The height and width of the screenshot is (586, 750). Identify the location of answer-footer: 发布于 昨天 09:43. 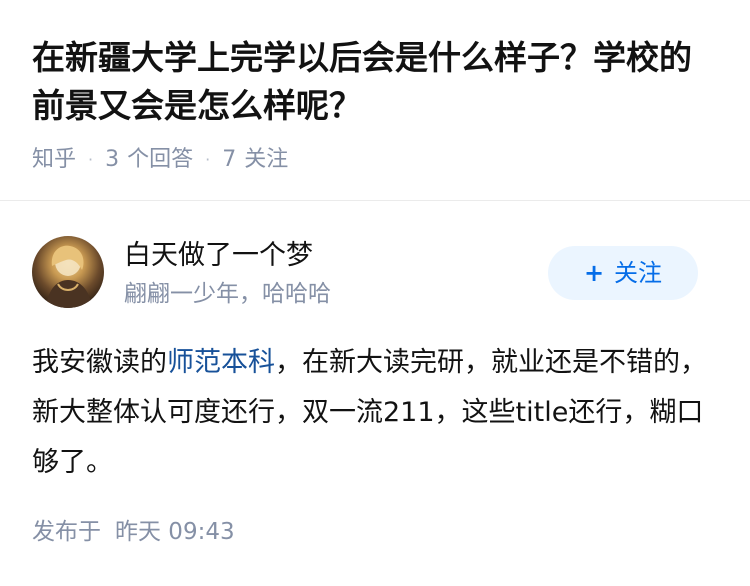
(133, 532).